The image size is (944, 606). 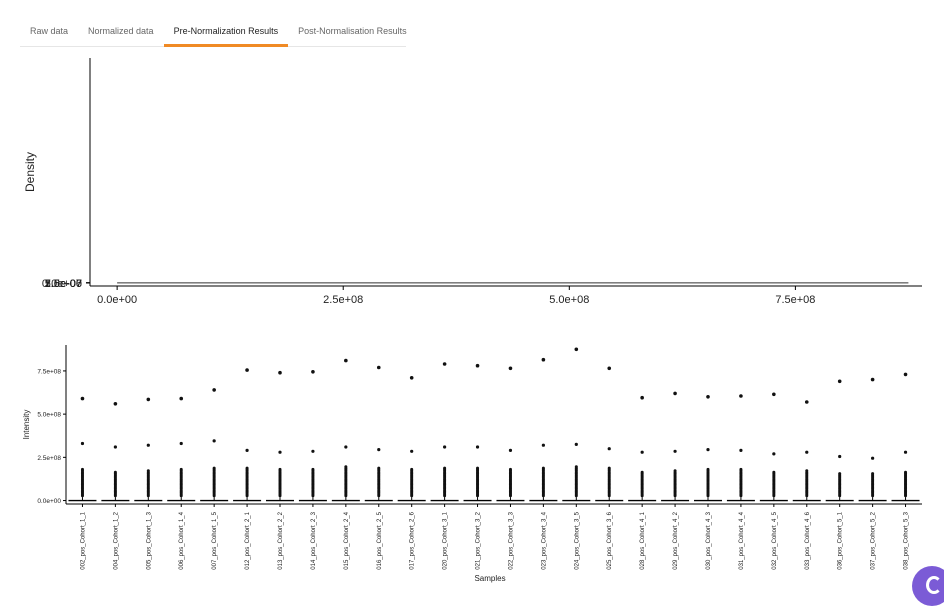 I want to click on boxplot-x-tick-label: 004_pos_Cohort_1_2, so click(x=116, y=540).